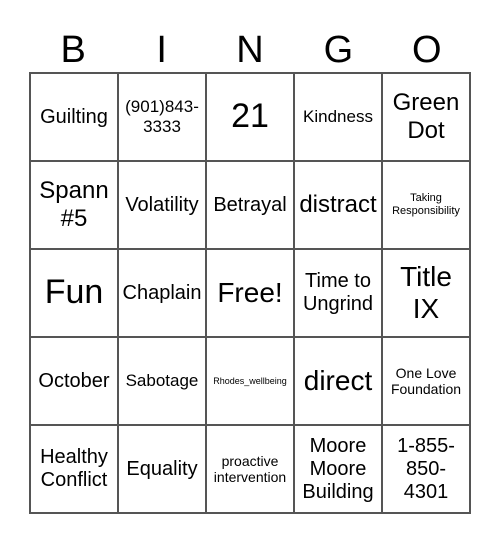 Image resolution: width=500 pixels, height=544 pixels. What do you see at coordinates (427, 50) in the screenshot?
I see `header-letter-o: O` at bounding box center [427, 50].